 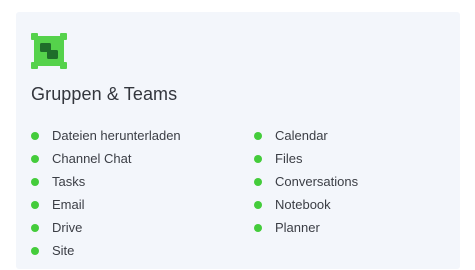 I want to click on list-item: Email, so click(x=106, y=204).